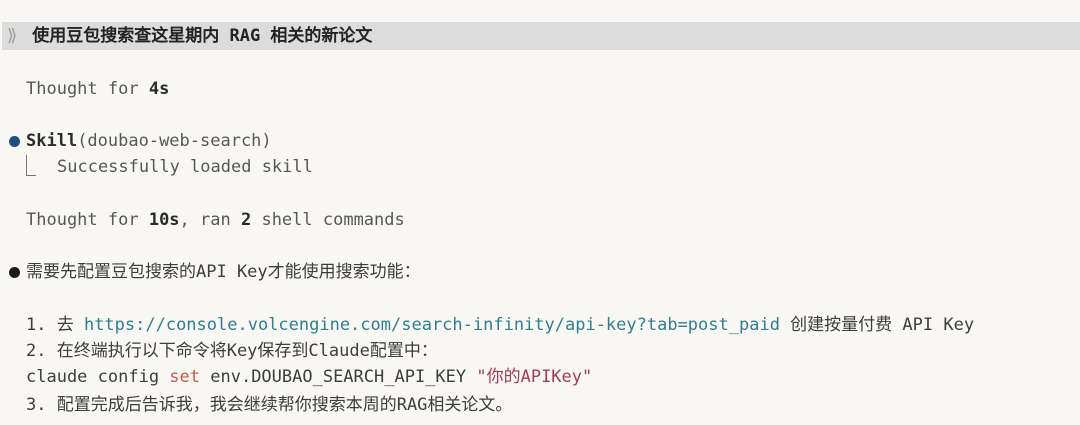 The height and width of the screenshot is (425, 1080). Describe the element at coordinates (185, 167) in the screenshot. I see `skill-result: Successfully loaded skill` at that location.